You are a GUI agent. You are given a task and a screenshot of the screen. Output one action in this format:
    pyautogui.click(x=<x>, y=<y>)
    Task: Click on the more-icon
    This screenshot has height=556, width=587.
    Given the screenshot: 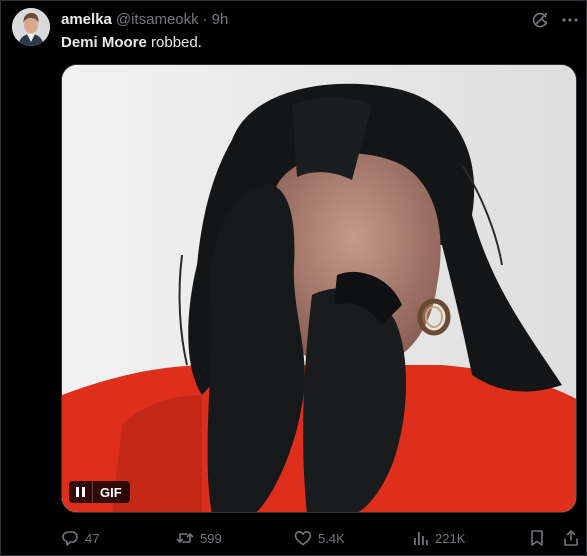 What is the action you would take?
    pyautogui.click(x=570, y=20)
    